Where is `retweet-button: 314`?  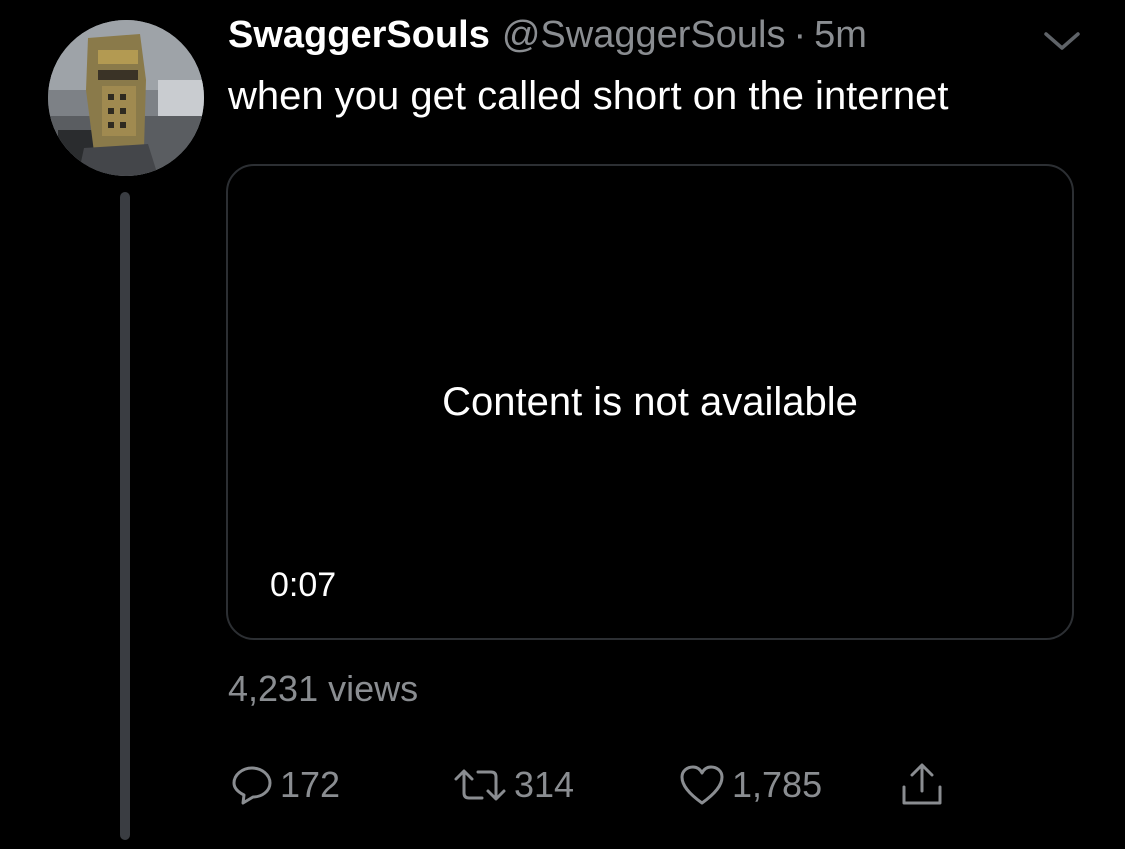
retweet-button: 314 is located at coordinates (513, 785).